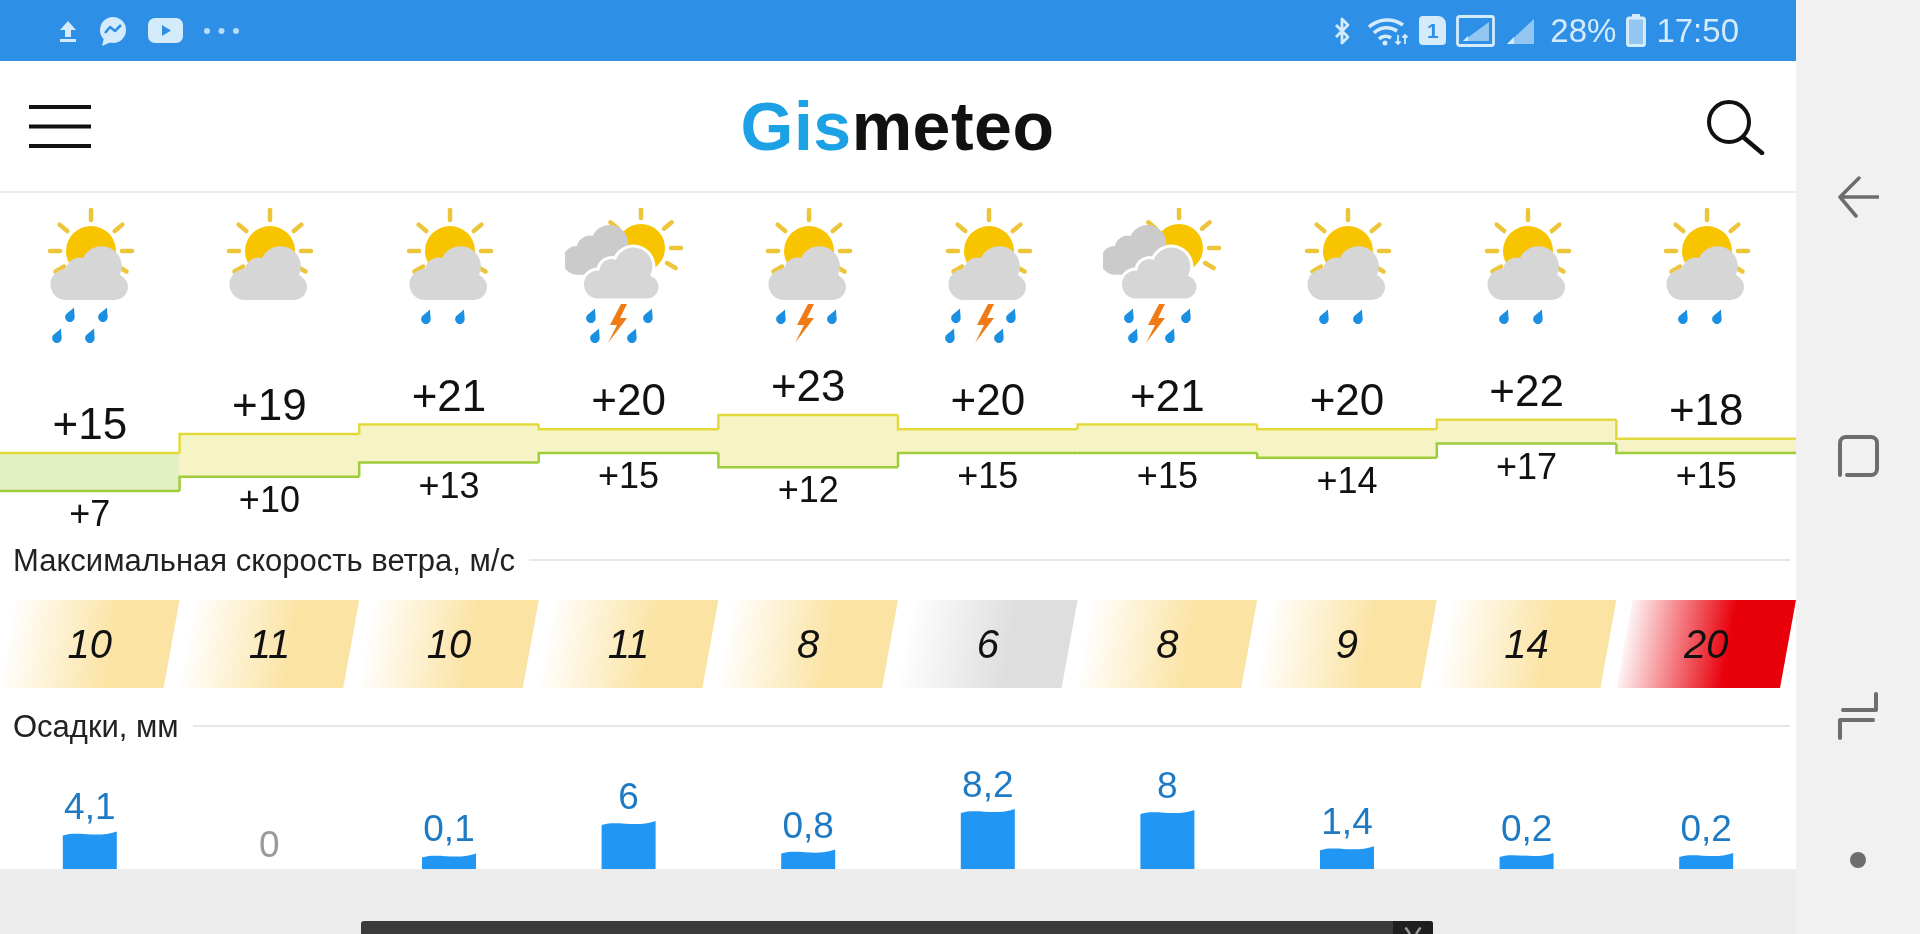  What do you see at coordinates (1526, 390) in the screenshot?
I see `max-temperature-label: +22` at bounding box center [1526, 390].